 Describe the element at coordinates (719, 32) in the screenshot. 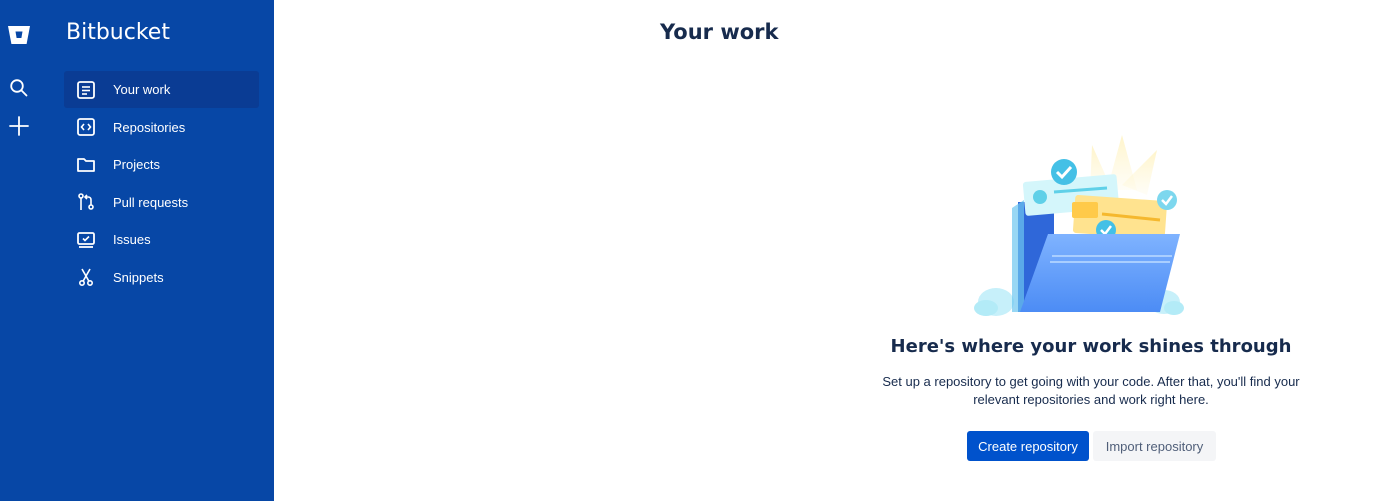

I see `page-title: Your work` at that location.